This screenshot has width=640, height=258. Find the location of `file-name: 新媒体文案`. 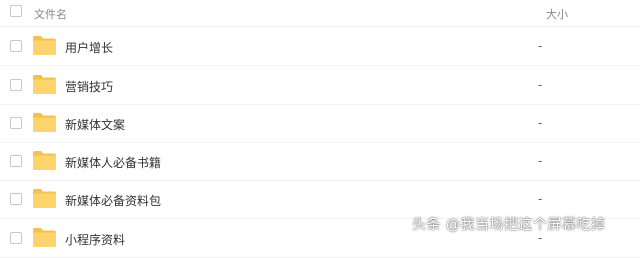

file-name: 新媒体文案 is located at coordinates (95, 124).